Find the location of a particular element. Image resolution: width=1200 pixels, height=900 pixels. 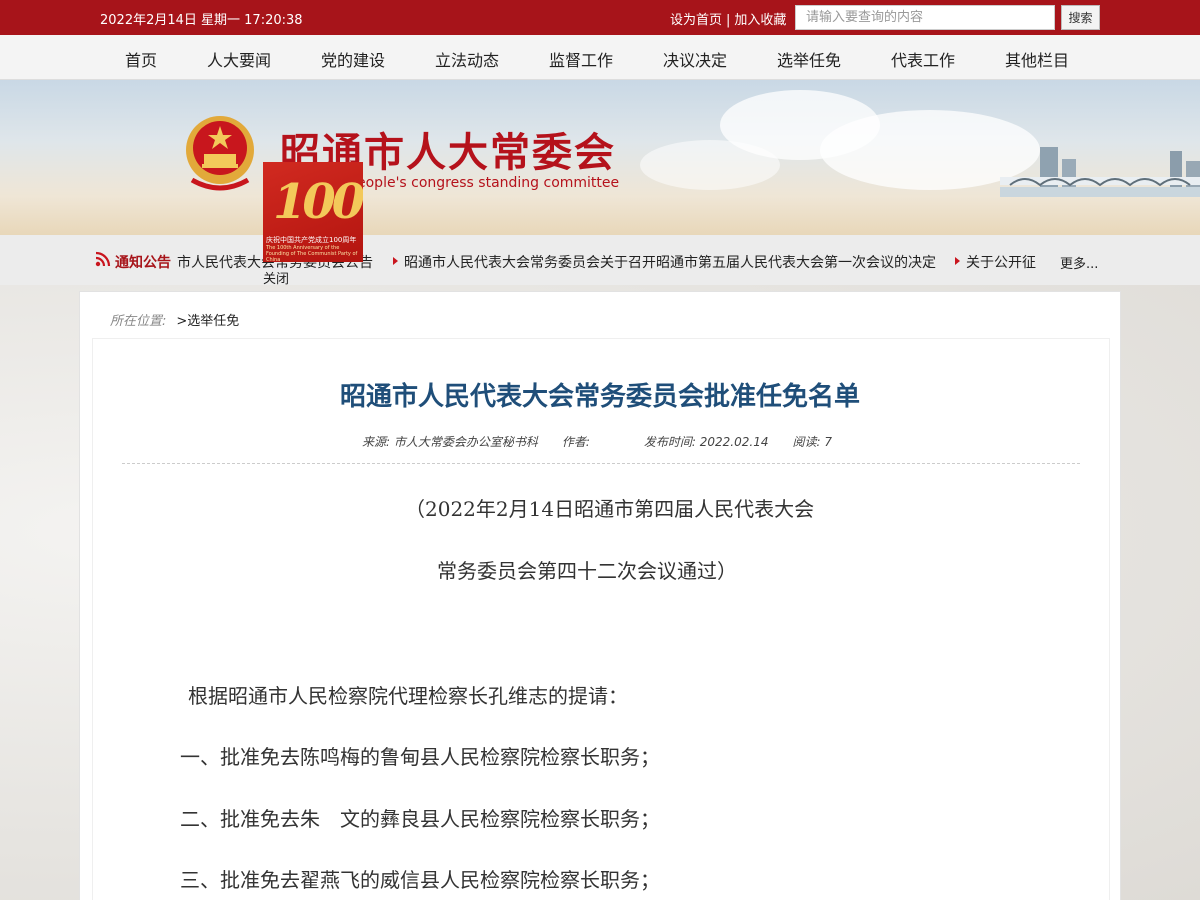

notice-item: 昭通市人民代表大会常务委员会关于召开昭通市第五届人民代表大会第一次会议的决定 is located at coordinates (664, 262).